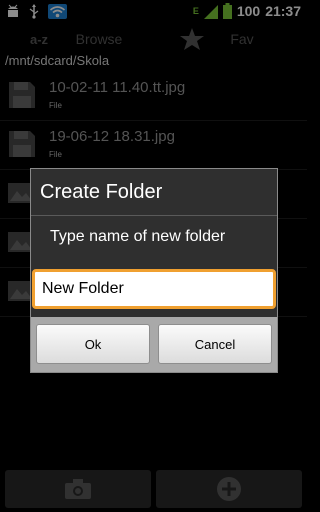  What do you see at coordinates (93, 344) in the screenshot?
I see `ok-button: Ok` at bounding box center [93, 344].